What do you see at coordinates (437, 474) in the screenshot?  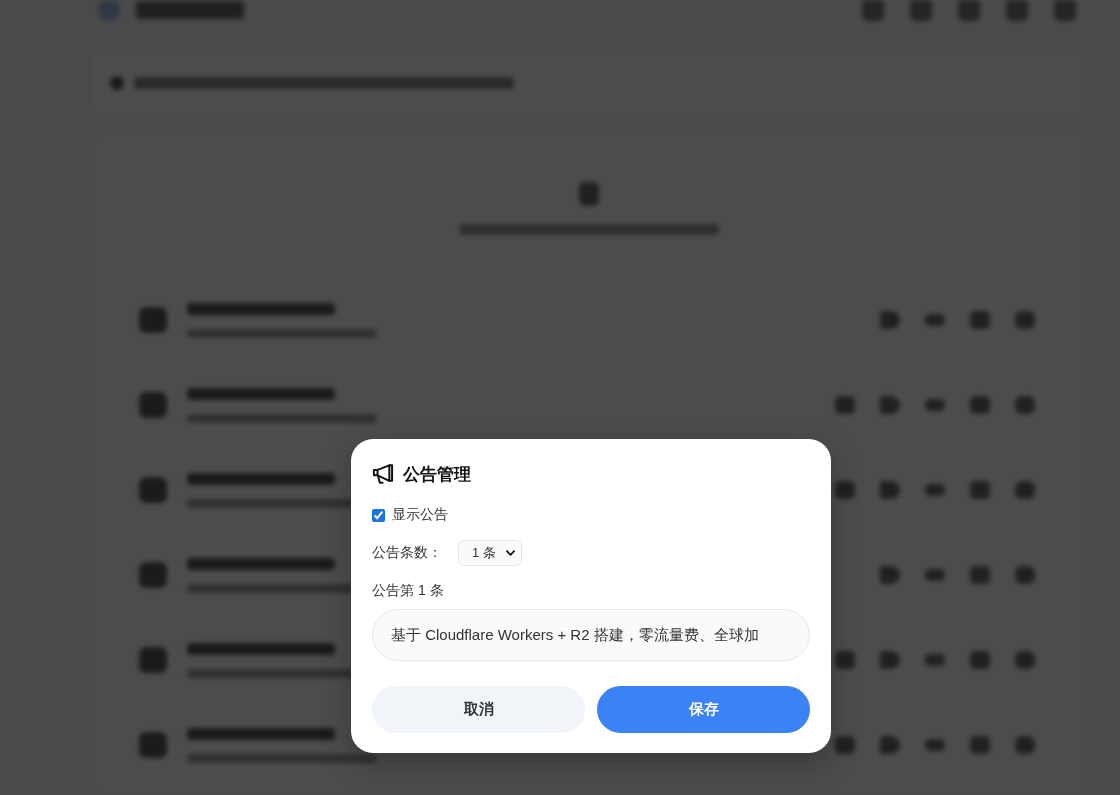 I see `dialog-title: 公告管理` at bounding box center [437, 474].